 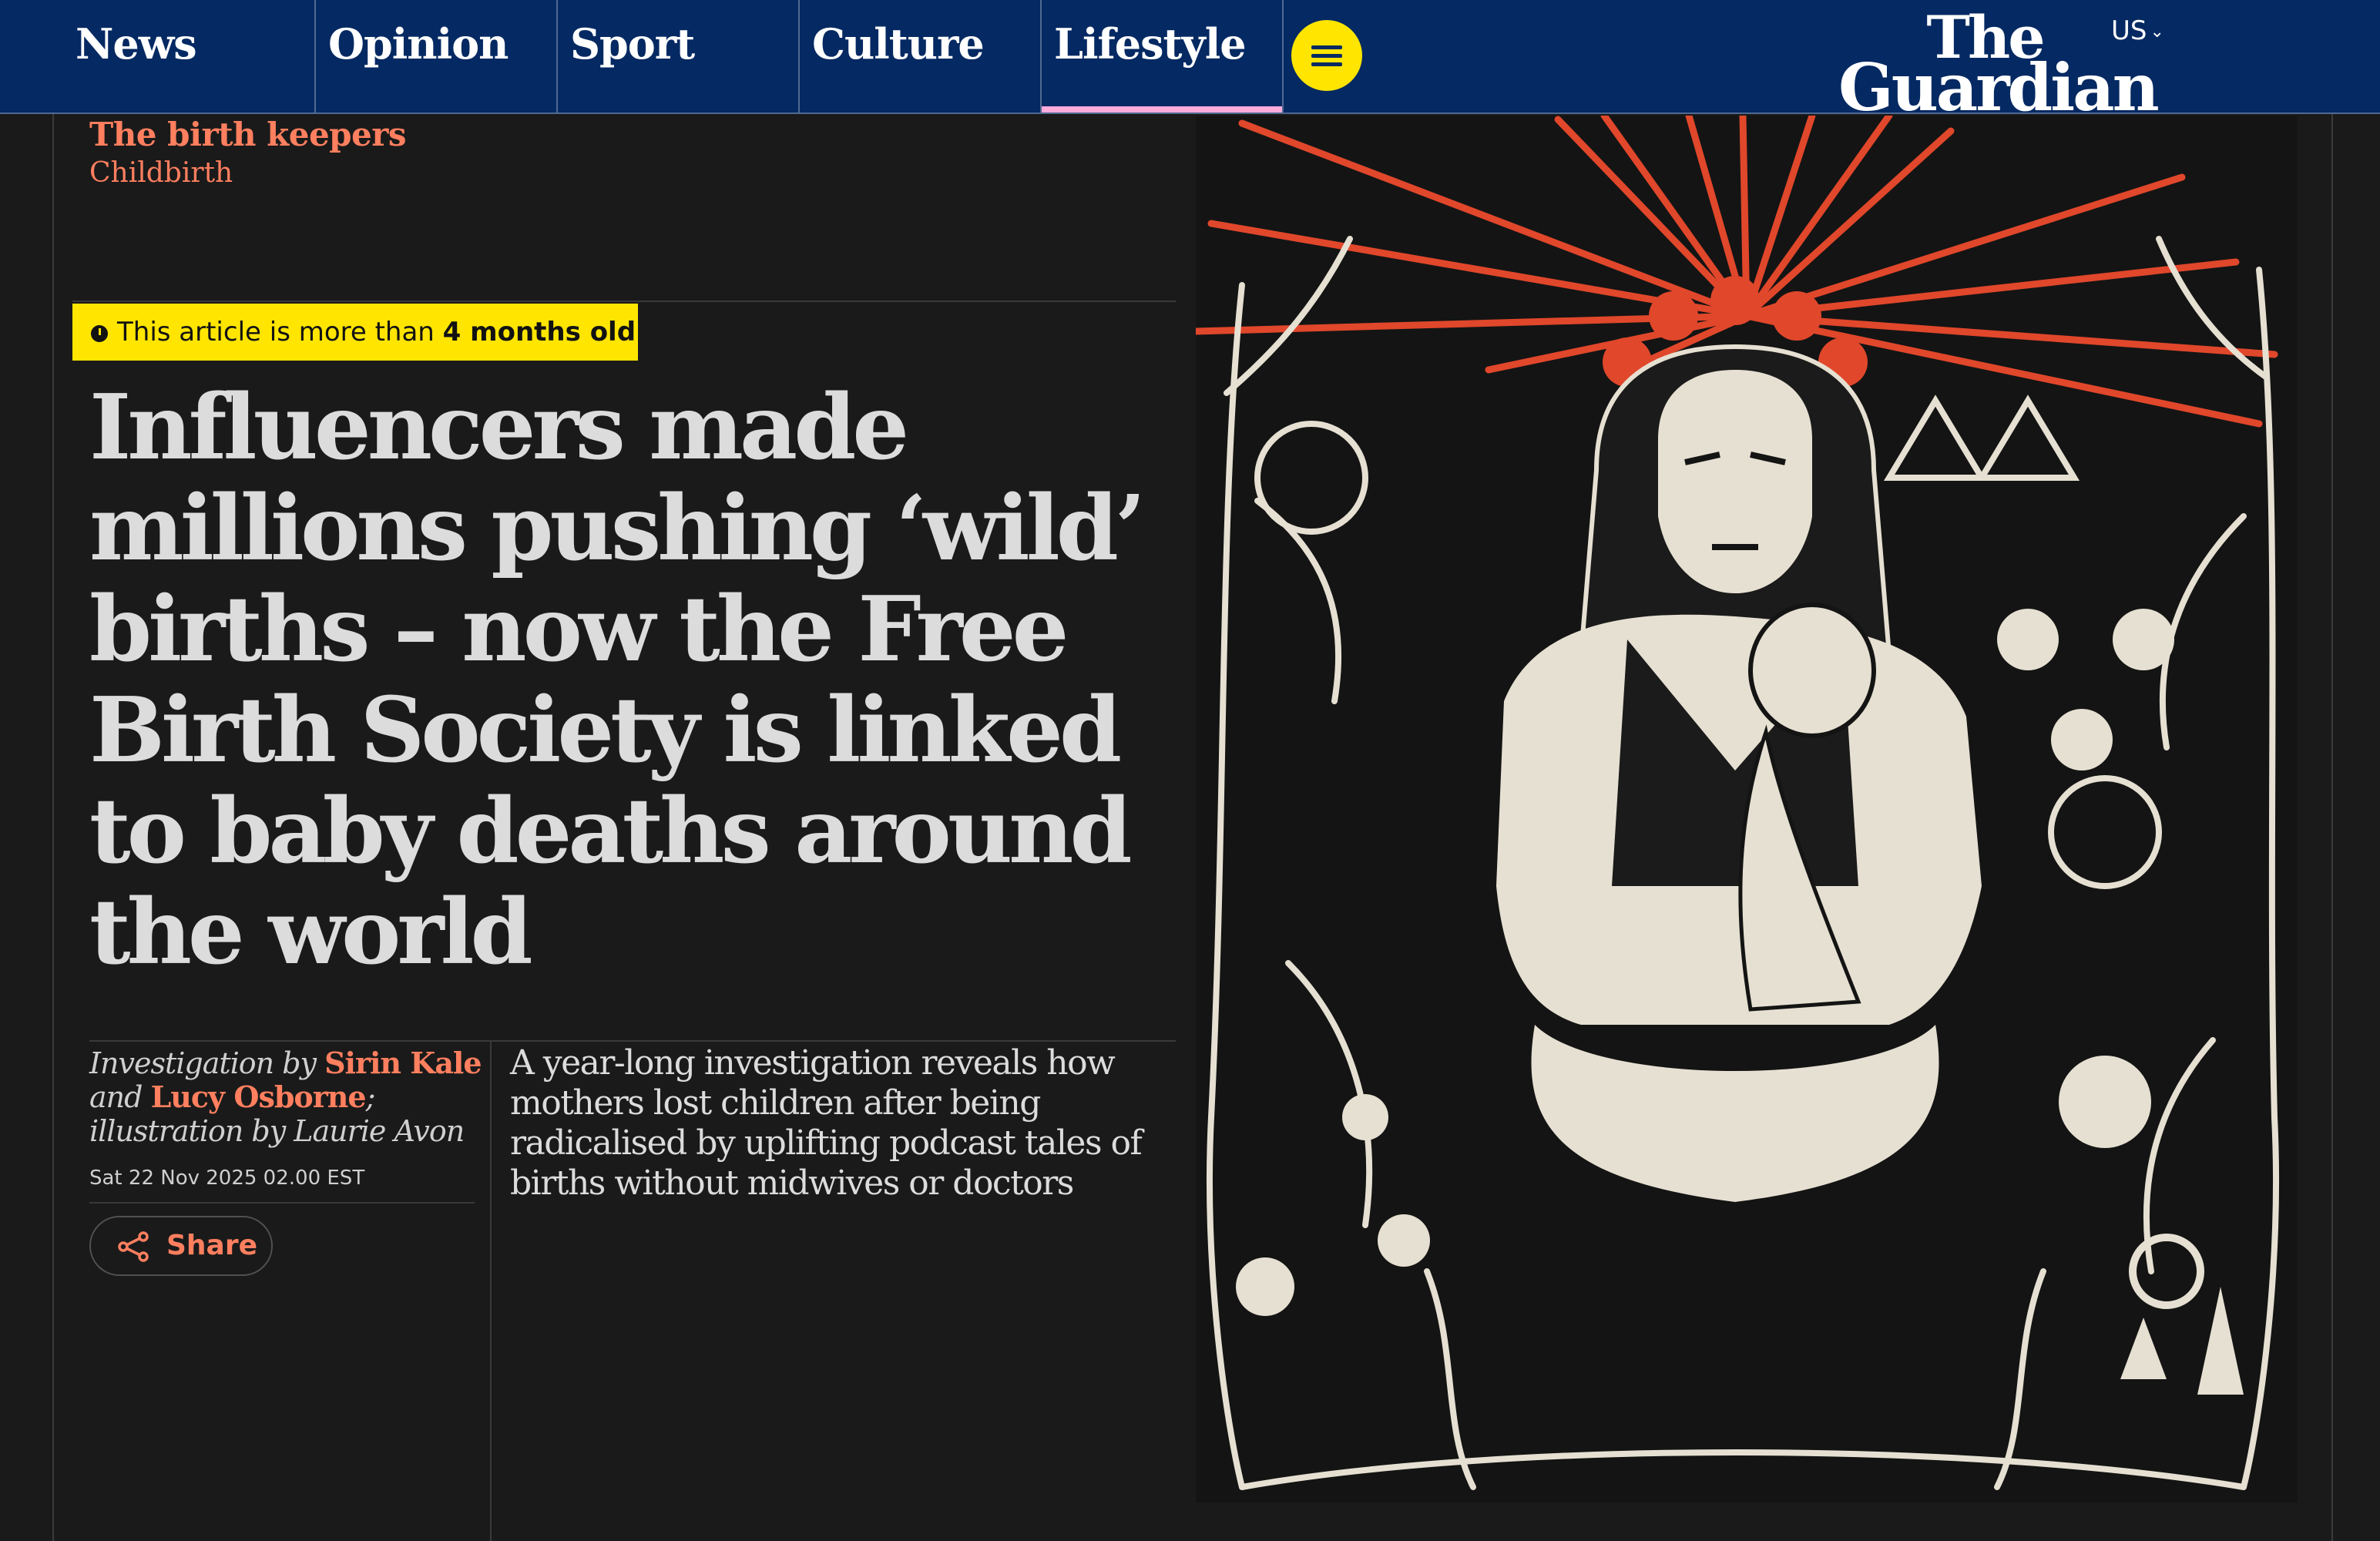 I want to click on nav-culture-label: Culture, so click(x=899, y=44).